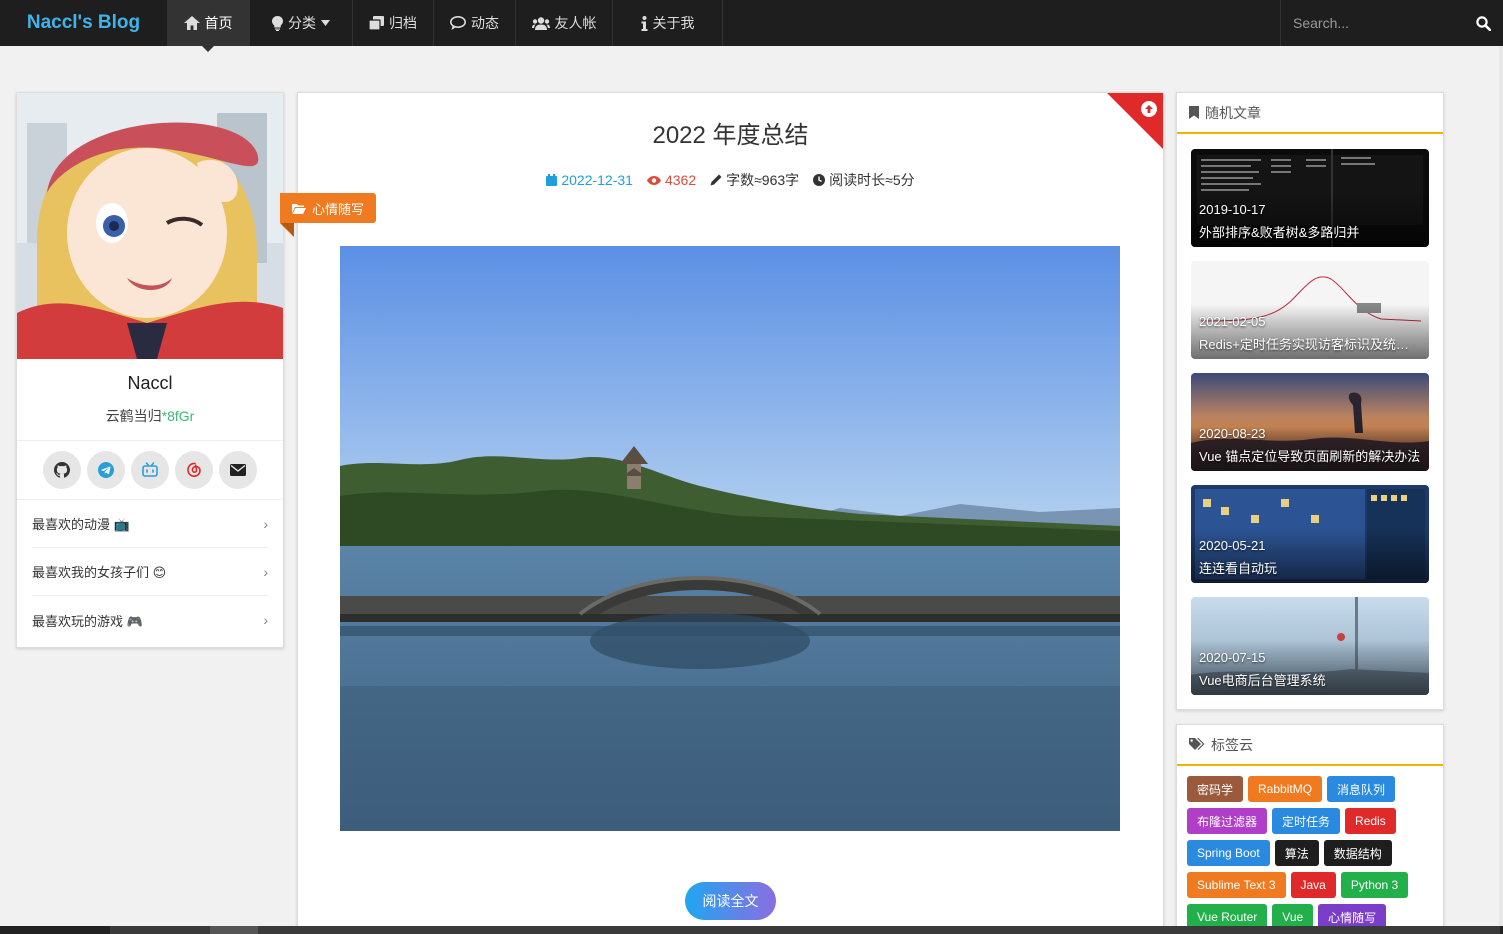  I want to click on random-post-card: 2020-07-15 Vue电商后台管理系统, so click(1310, 646).